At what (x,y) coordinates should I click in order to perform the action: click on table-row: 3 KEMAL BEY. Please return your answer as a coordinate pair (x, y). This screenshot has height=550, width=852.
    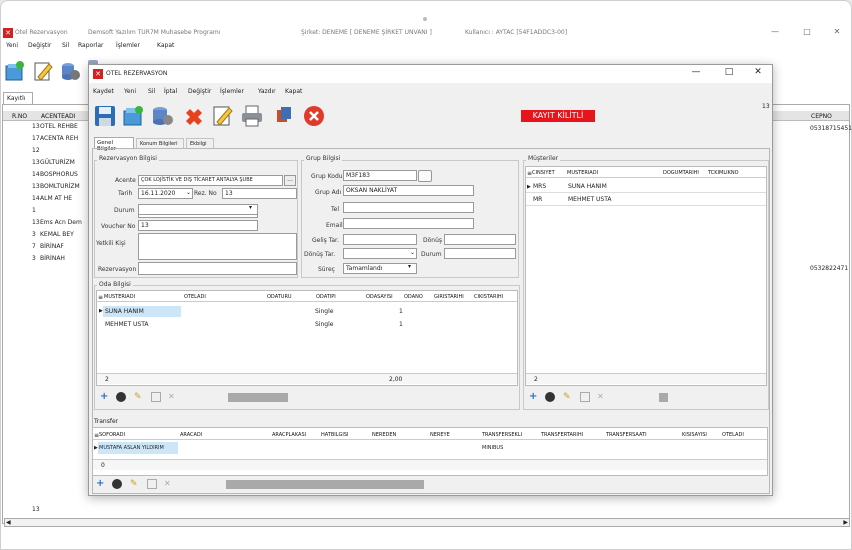
    Looking at the image, I should click on (47, 234).